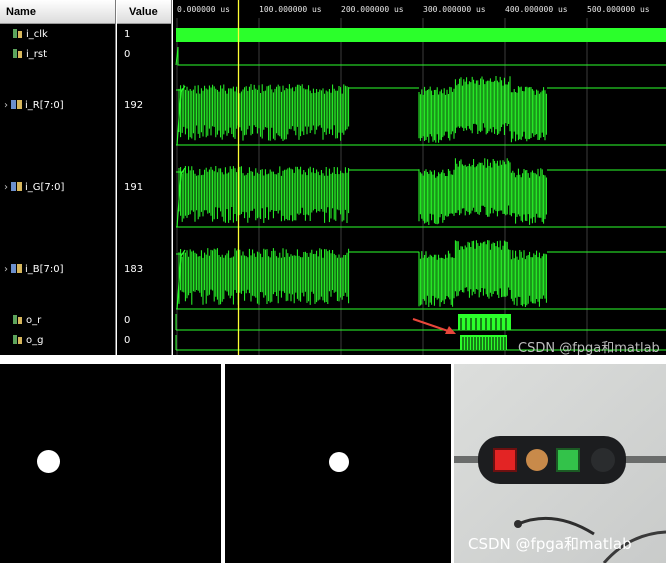 The image size is (666, 563). I want to click on rst-trace, so click(420, 56).